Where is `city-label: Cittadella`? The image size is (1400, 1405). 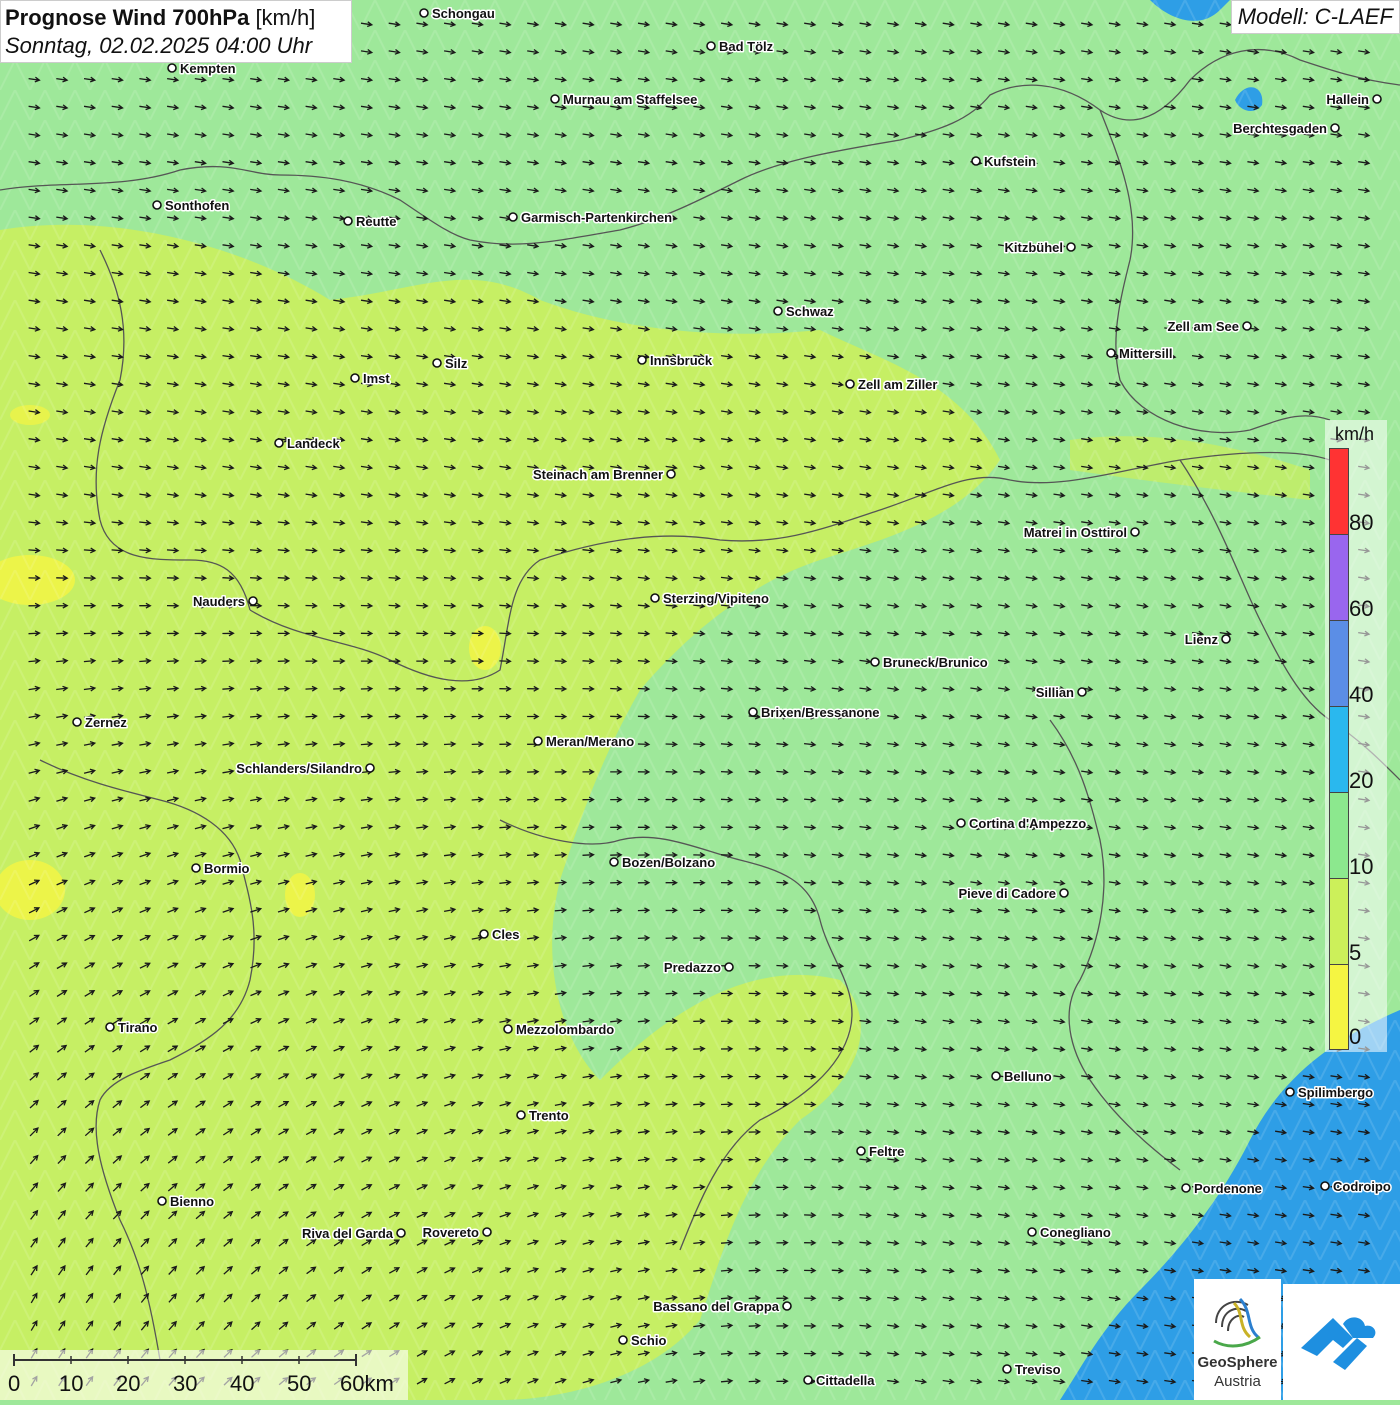 city-label: Cittadella is located at coordinates (845, 1380).